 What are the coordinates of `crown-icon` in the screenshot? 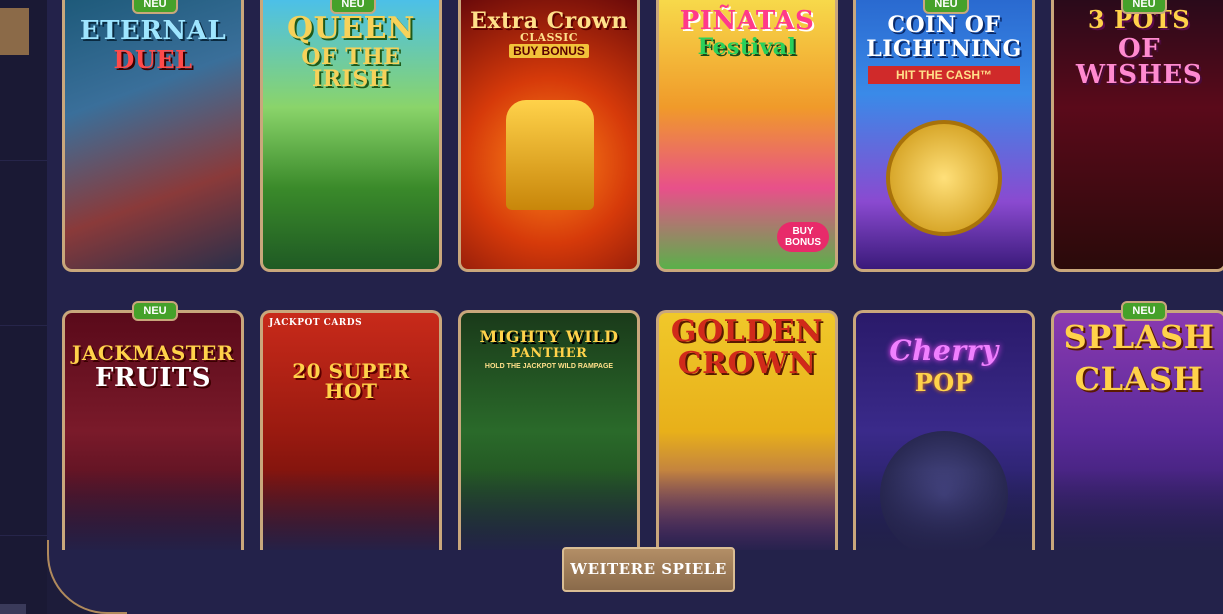 It's located at (550, 155).